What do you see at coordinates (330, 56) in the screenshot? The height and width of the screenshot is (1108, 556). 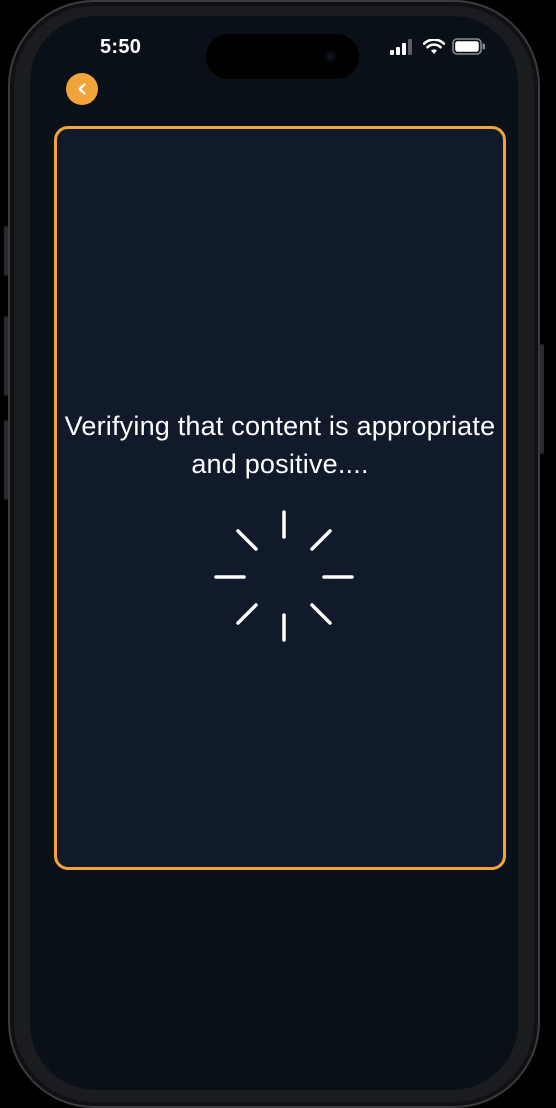 I see `camera-icon` at bounding box center [330, 56].